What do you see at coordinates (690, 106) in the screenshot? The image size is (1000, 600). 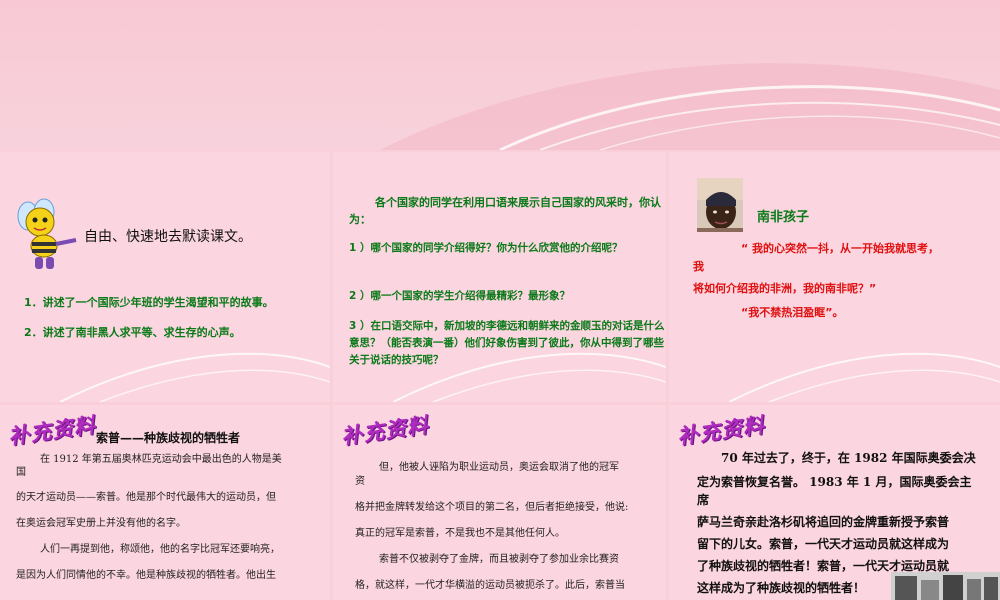 I see `banner-decoration` at bounding box center [690, 106].